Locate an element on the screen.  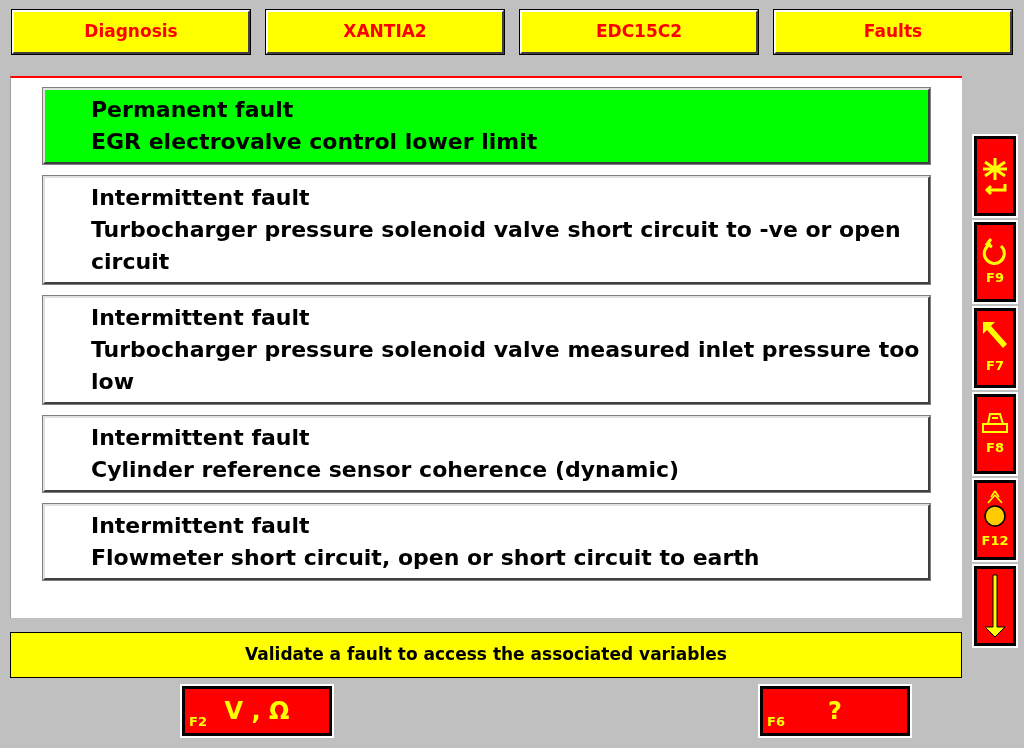
globe-antenna-icon is located at coordinates (995, 509).